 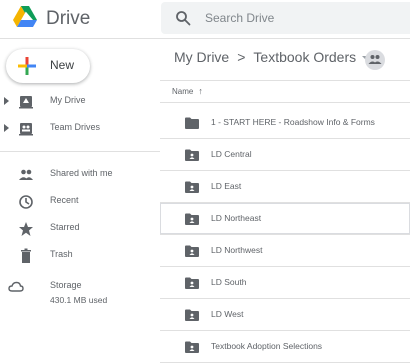 I want to click on sidebar-item-label: Trash, so click(x=61, y=254).